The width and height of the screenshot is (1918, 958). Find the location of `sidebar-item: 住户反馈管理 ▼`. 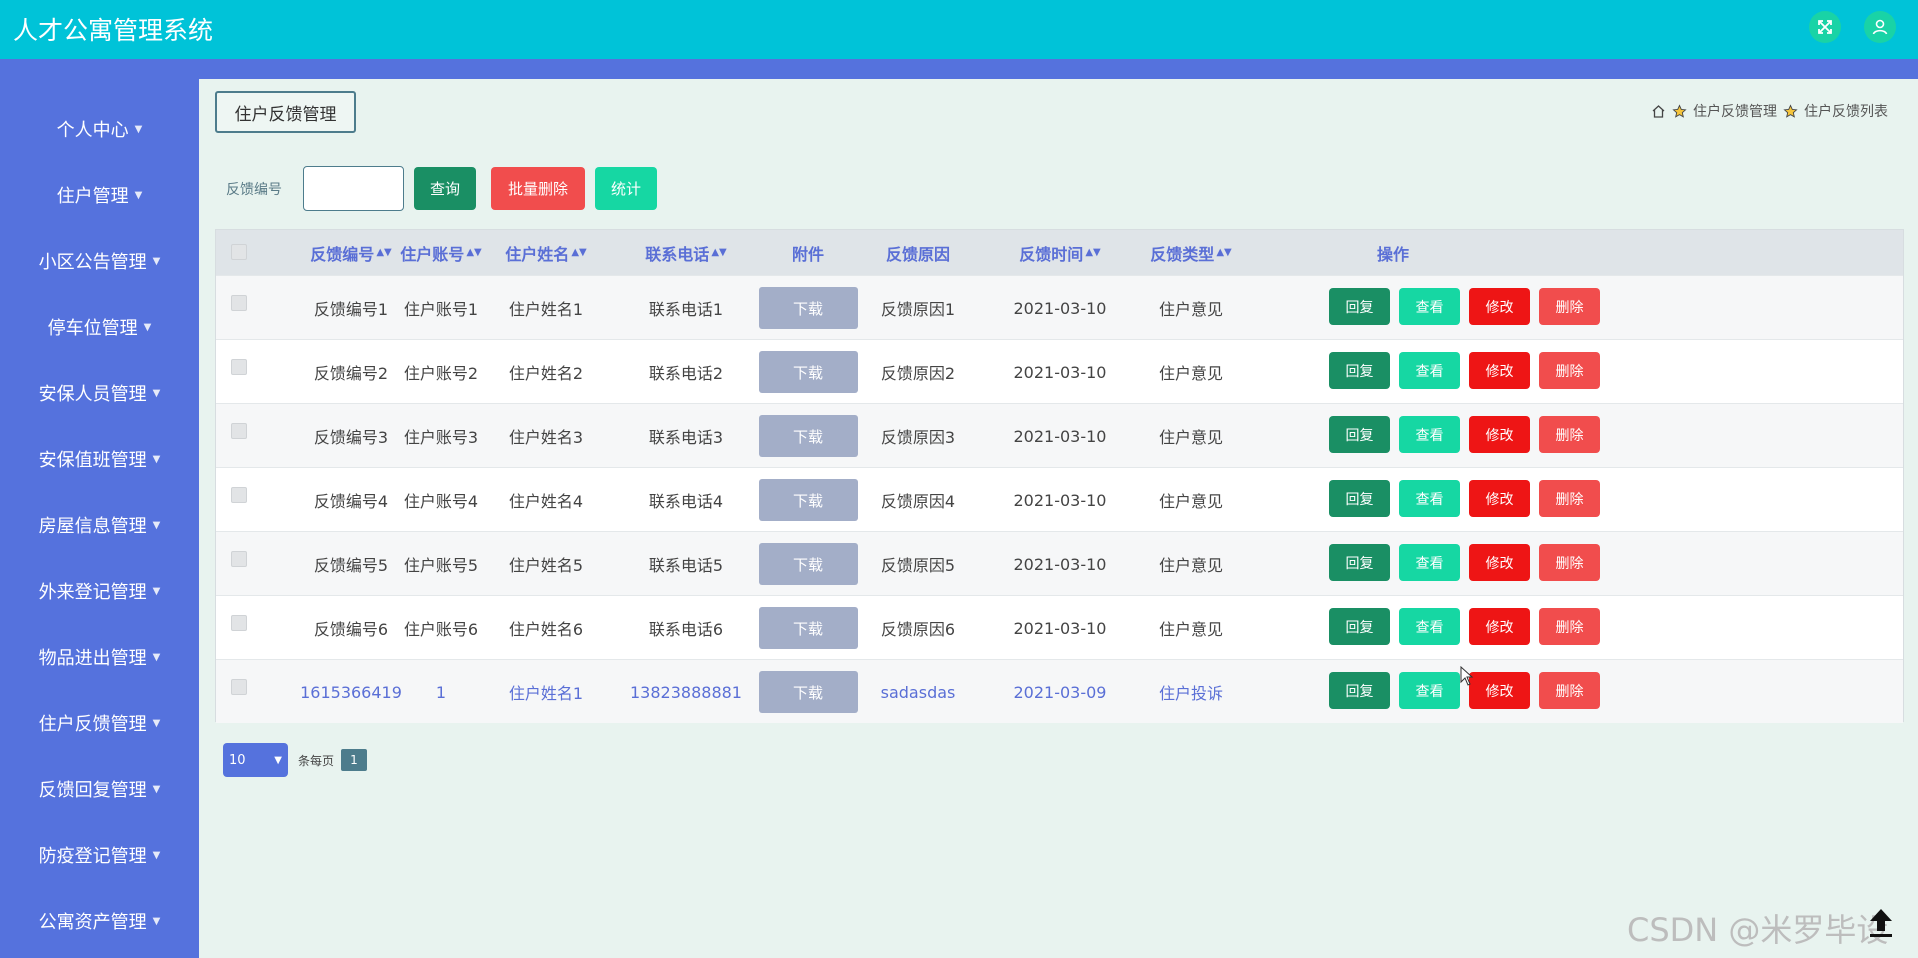

sidebar-item: 住户反馈管理 ▼ is located at coordinates (99, 723).